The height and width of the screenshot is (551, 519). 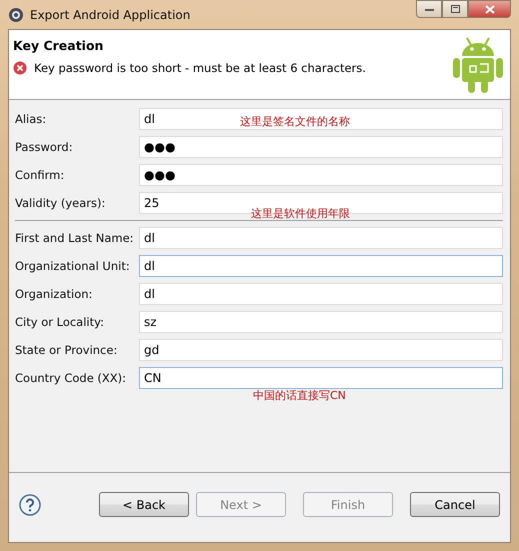 I want to click on field-label: Organizational Unit:, so click(x=73, y=266).